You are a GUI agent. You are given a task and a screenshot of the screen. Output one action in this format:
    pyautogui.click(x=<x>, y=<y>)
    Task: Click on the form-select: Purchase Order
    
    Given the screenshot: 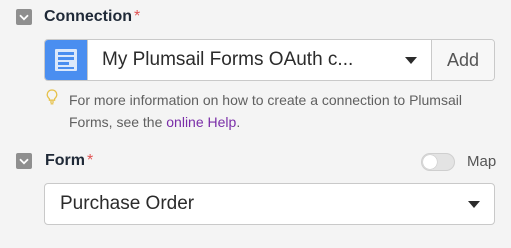 What is the action you would take?
    pyautogui.click(x=269, y=204)
    